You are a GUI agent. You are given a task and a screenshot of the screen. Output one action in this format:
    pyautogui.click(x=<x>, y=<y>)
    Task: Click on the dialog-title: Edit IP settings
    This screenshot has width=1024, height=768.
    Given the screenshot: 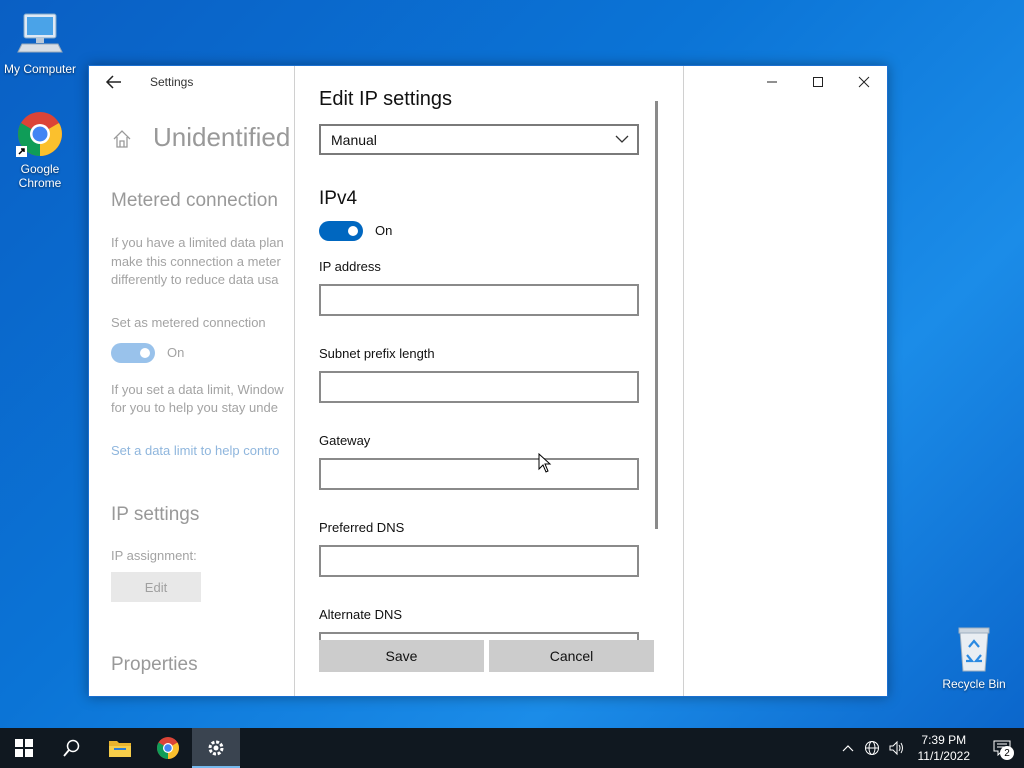 What is the action you would take?
    pyautogui.click(x=386, y=99)
    